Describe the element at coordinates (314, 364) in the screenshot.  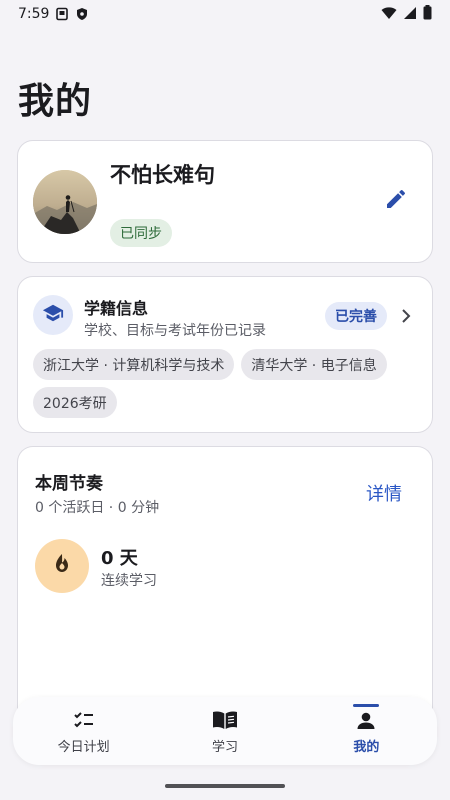
I see `chip-target-school-2: 清华大学 · 电子信息` at that location.